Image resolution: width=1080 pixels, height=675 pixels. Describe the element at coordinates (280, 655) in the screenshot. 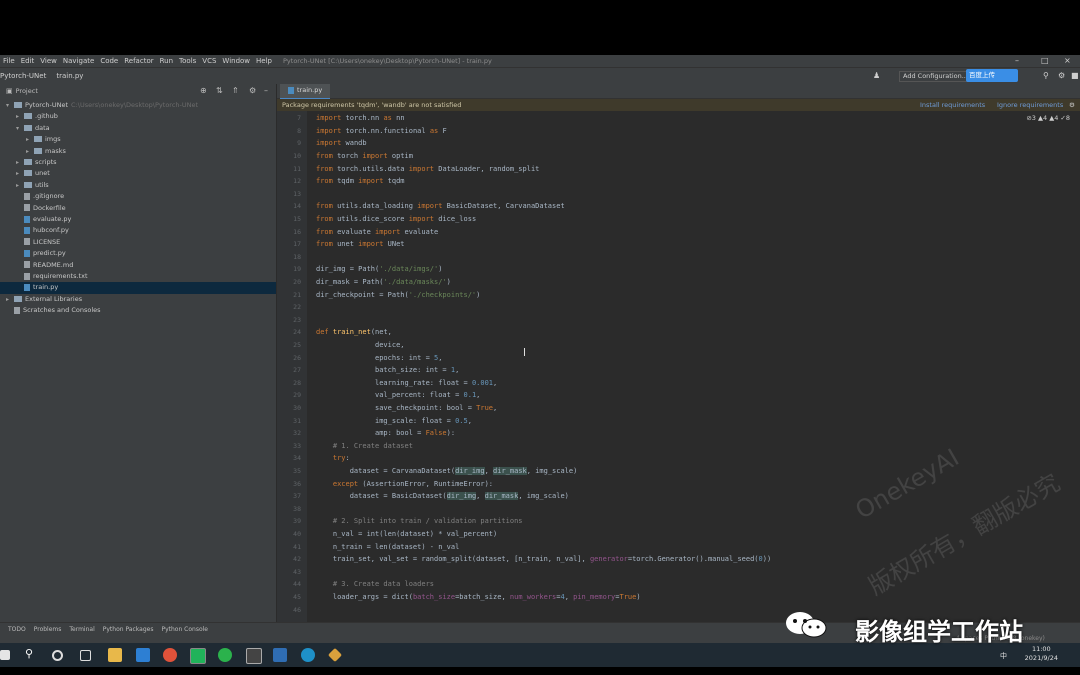

I see `photos-icon` at that location.